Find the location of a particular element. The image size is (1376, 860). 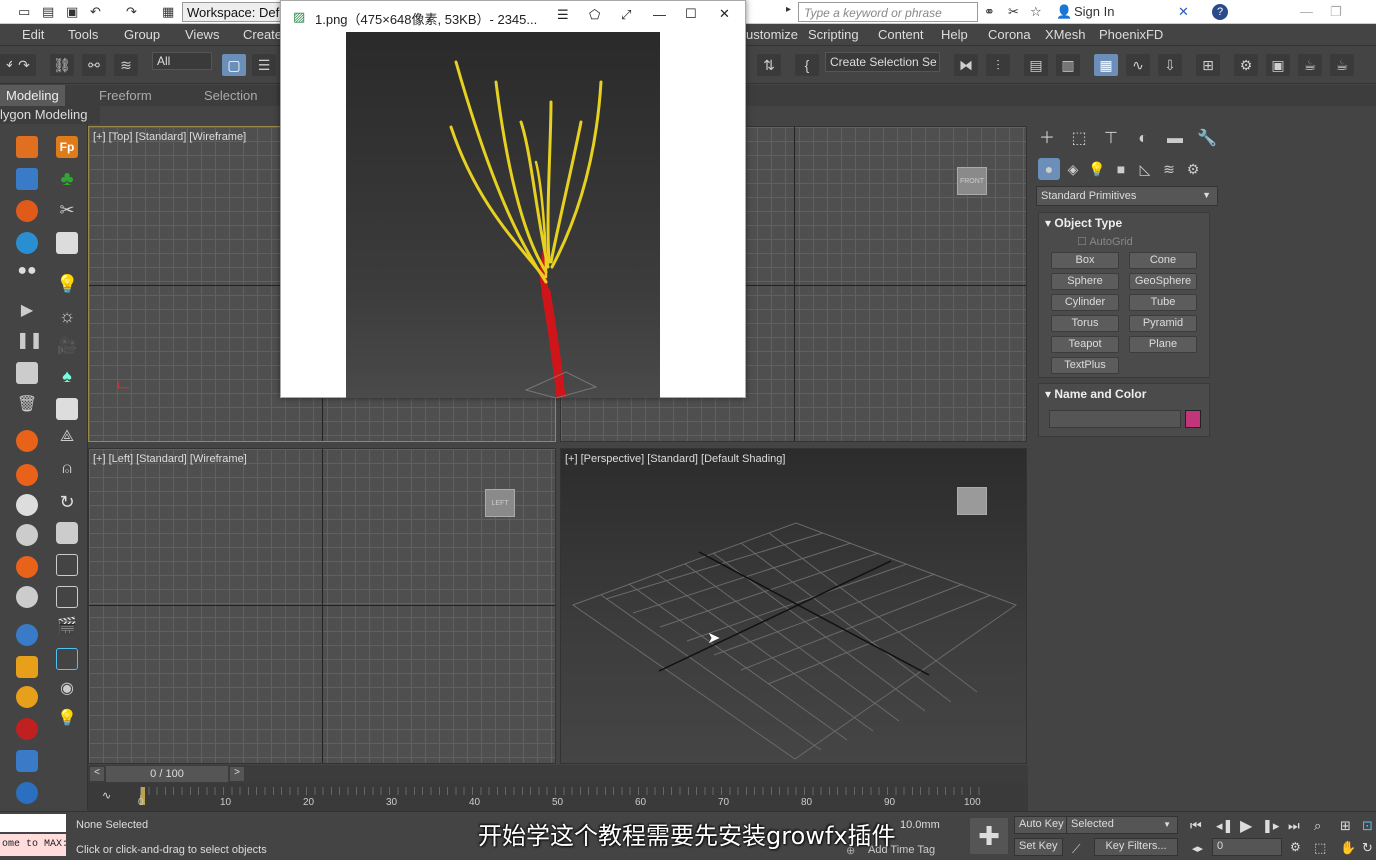

snap-toggle-icon: ⇅ is located at coordinates (769, 65).